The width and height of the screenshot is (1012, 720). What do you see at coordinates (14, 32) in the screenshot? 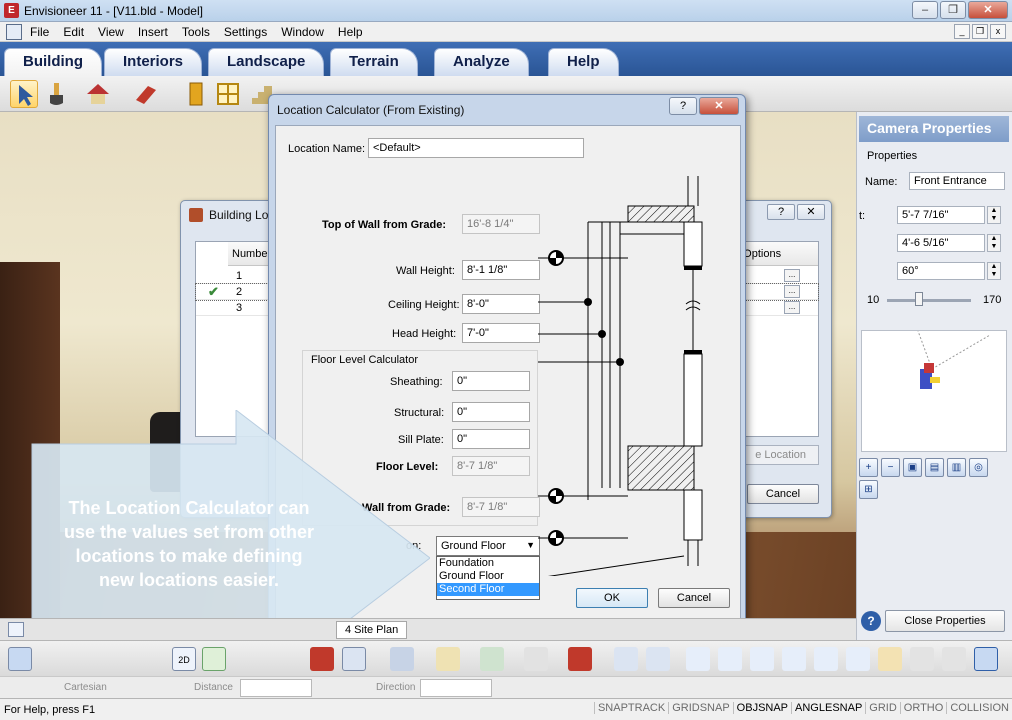
I see `document-icon` at bounding box center [14, 32].